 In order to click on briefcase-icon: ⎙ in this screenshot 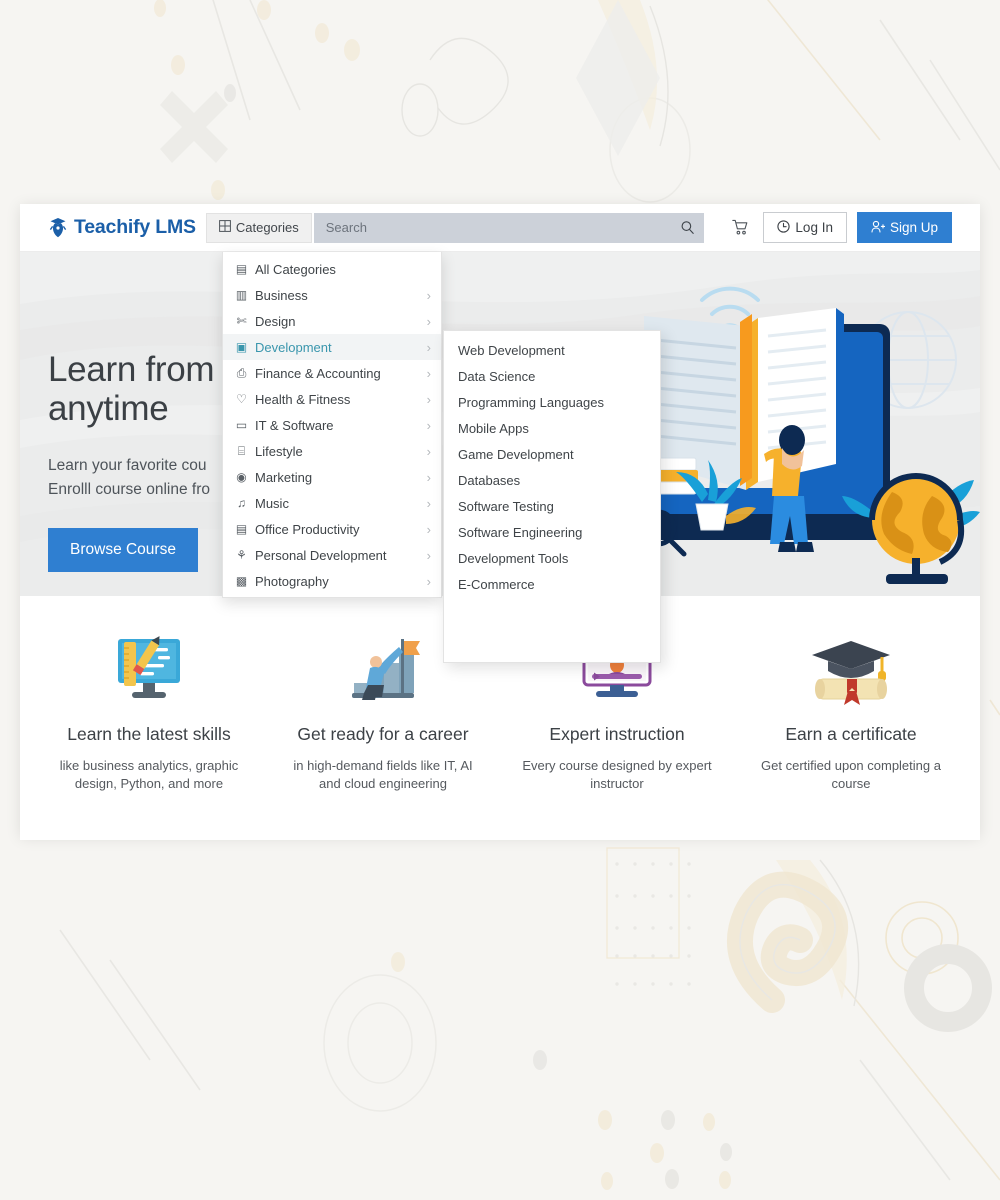, I will do `click(241, 372)`.